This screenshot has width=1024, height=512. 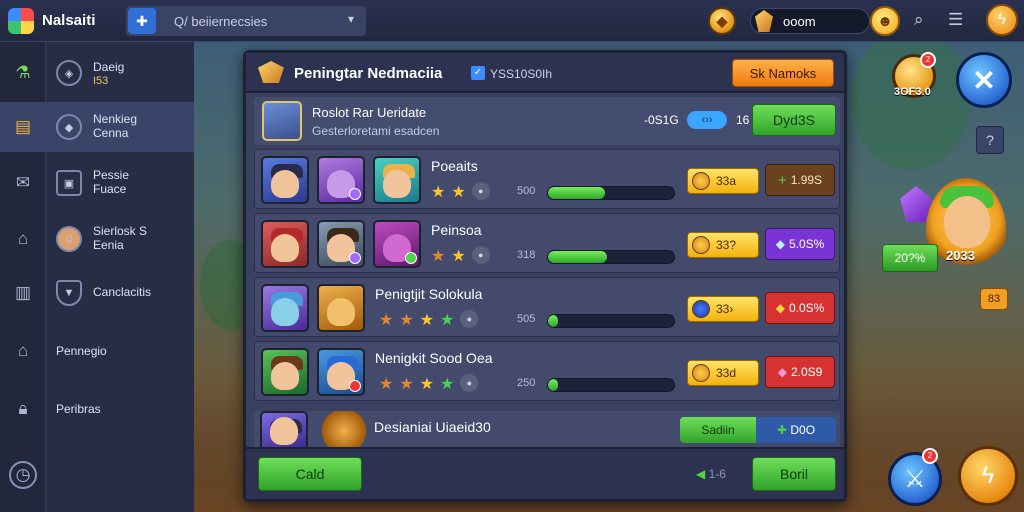 What do you see at coordinates (547, 431) in the screenshot?
I see `list-item: Desianiai Uiaeid30 Sadiin ✚ D0O` at bounding box center [547, 431].